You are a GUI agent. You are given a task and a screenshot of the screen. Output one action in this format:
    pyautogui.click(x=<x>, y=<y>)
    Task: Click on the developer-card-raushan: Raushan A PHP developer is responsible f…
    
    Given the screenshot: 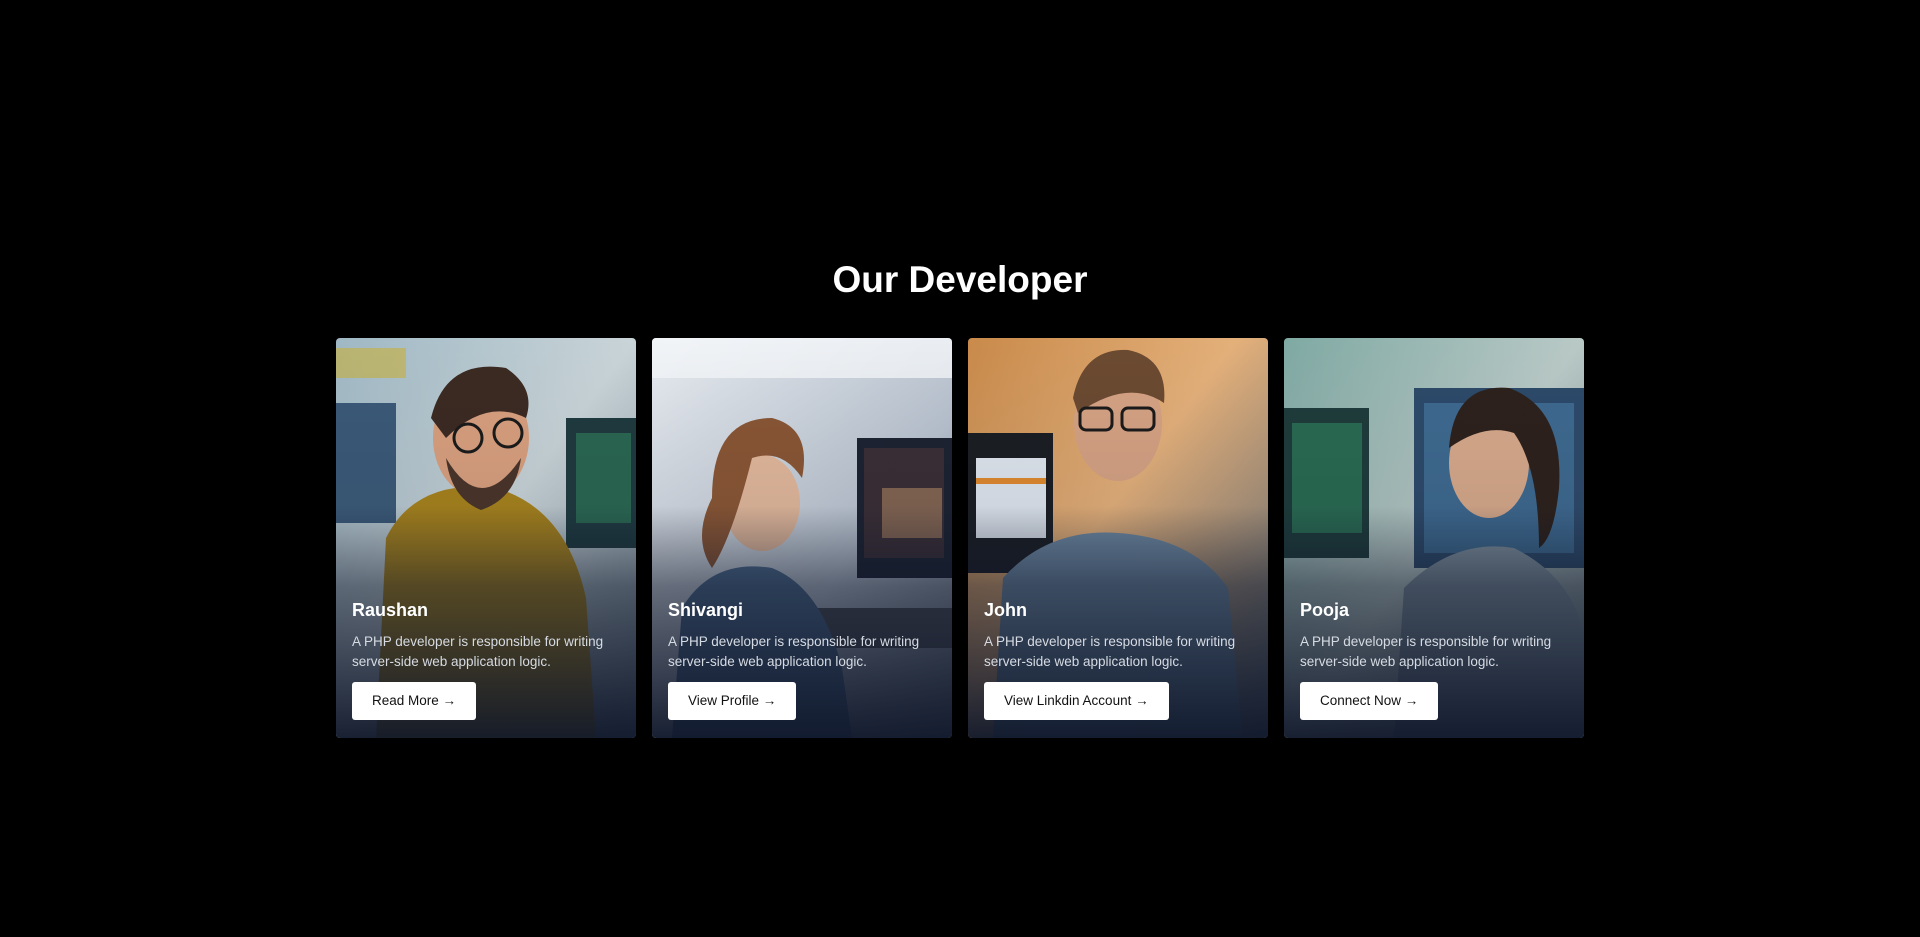 What is the action you would take?
    pyautogui.click(x=486, y=538)
    